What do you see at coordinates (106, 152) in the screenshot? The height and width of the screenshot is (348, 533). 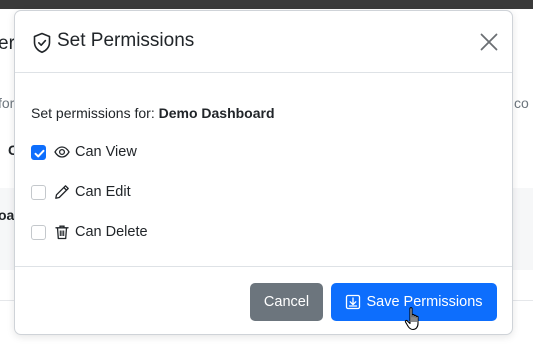 I see `can-view-label: Can View` at bounding box center [106, 152].